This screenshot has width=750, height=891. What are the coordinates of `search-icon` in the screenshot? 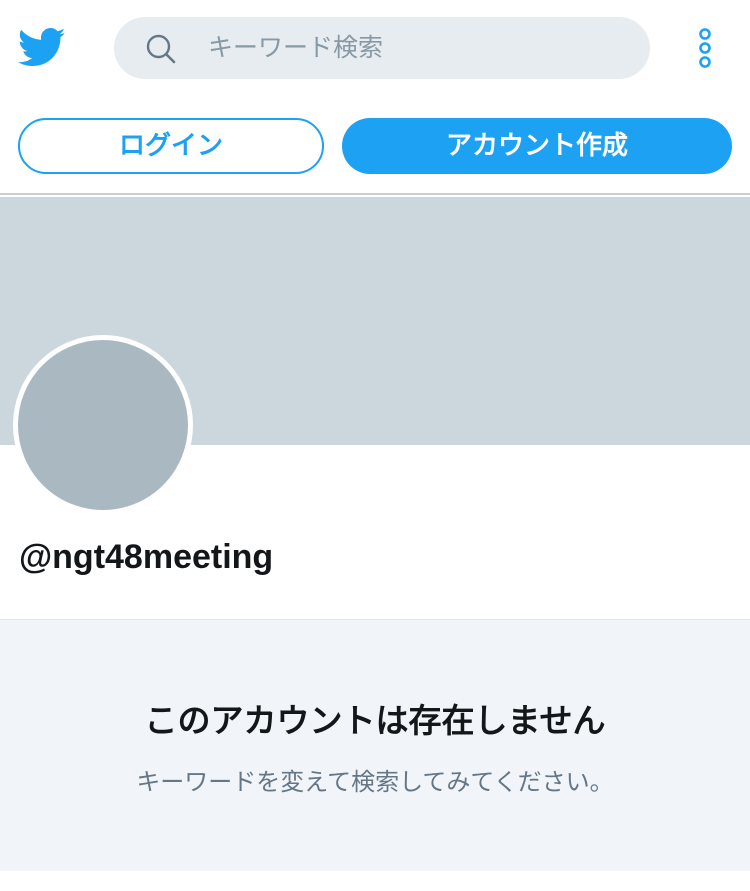 It's located at (161, 49).